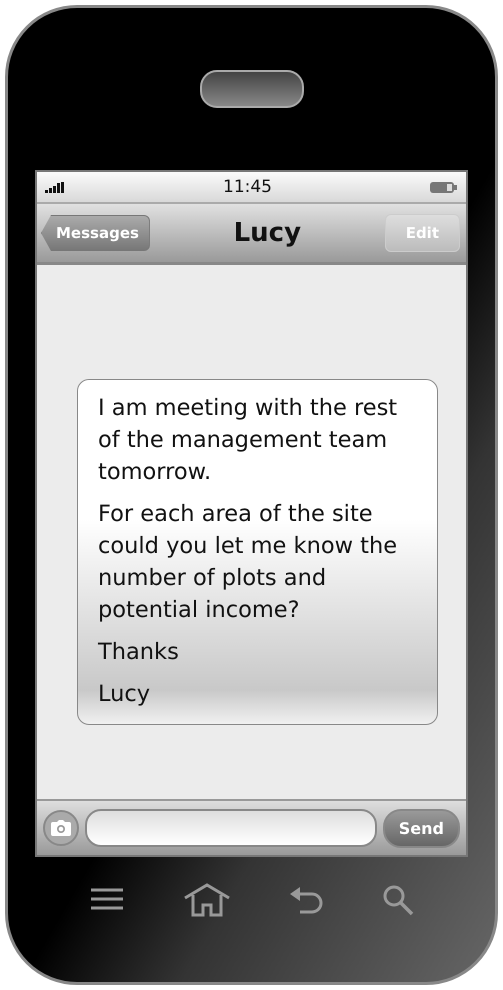 The image size is (503, 990). I want to click on back-button: Messages, so click(95, 233).